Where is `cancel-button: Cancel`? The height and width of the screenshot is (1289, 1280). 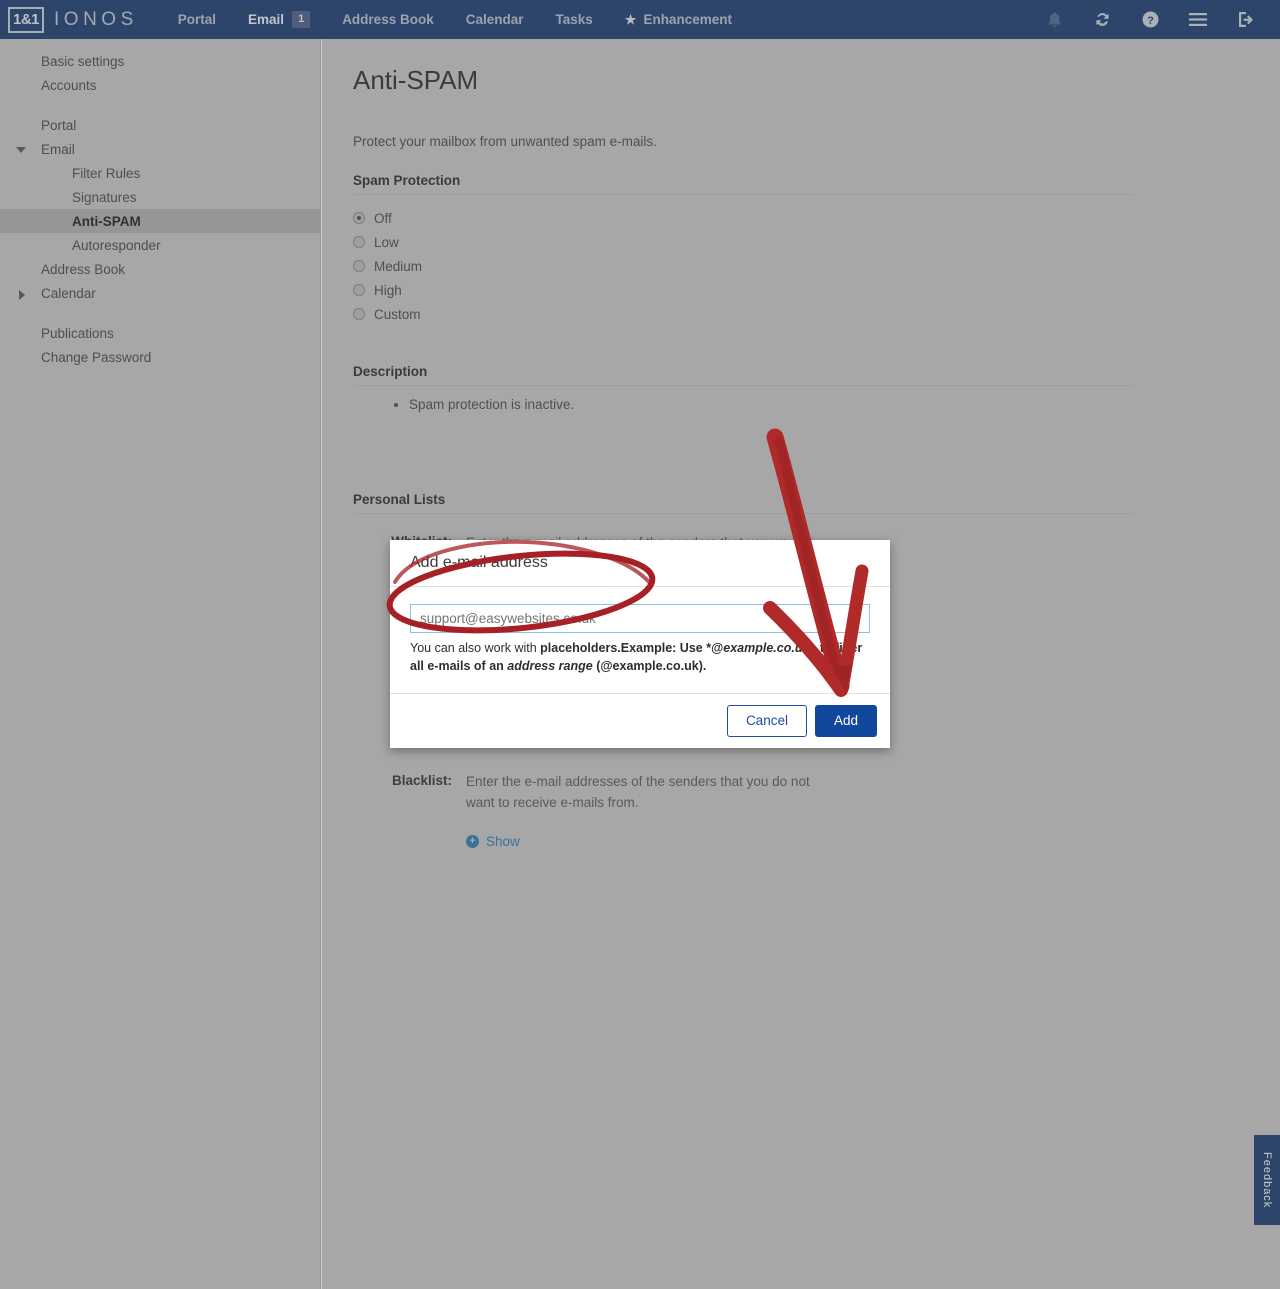
cancel-button: Cancel is located at coordinates (766, 720).